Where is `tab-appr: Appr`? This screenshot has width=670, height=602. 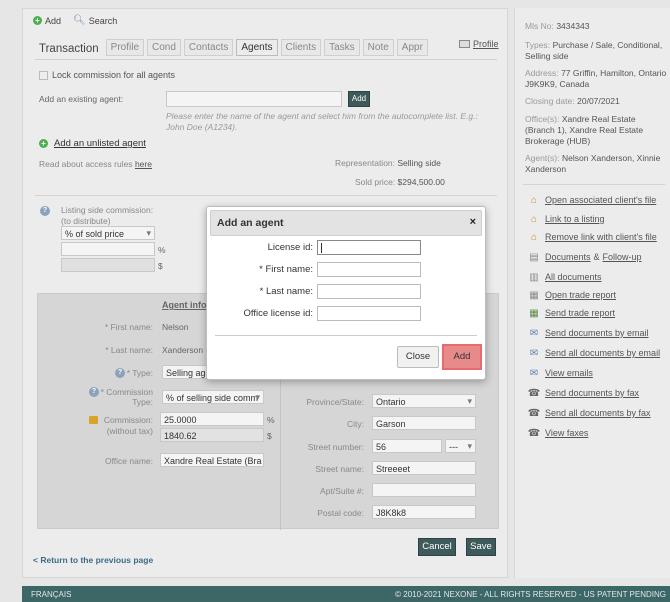
tab-appr: Appr is located at coordinates (412, 47).